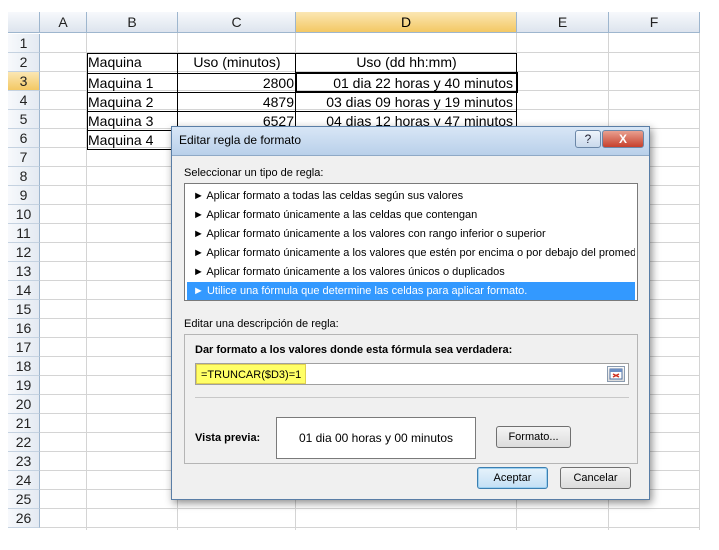  What do you see at coordinates (406, 82) in the screenshot?
I see `active-cell-selection` at bounding box center [406, 82].